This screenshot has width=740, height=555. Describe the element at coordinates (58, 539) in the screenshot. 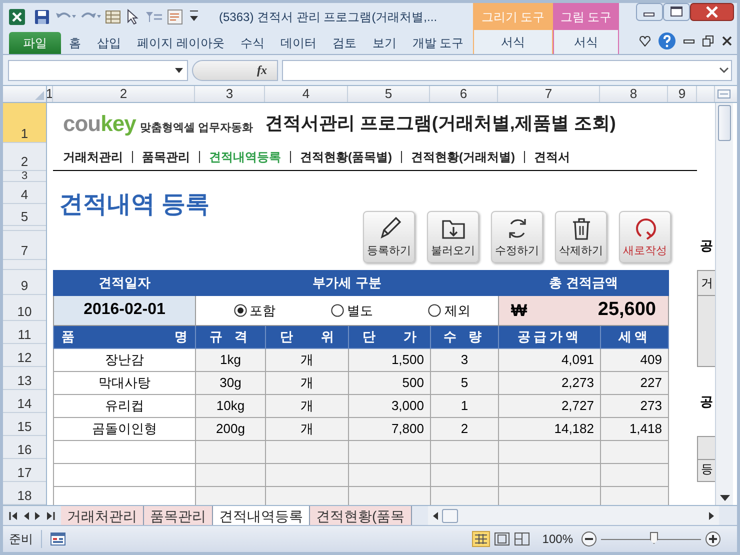

I see `macro-record-icon` at that location.